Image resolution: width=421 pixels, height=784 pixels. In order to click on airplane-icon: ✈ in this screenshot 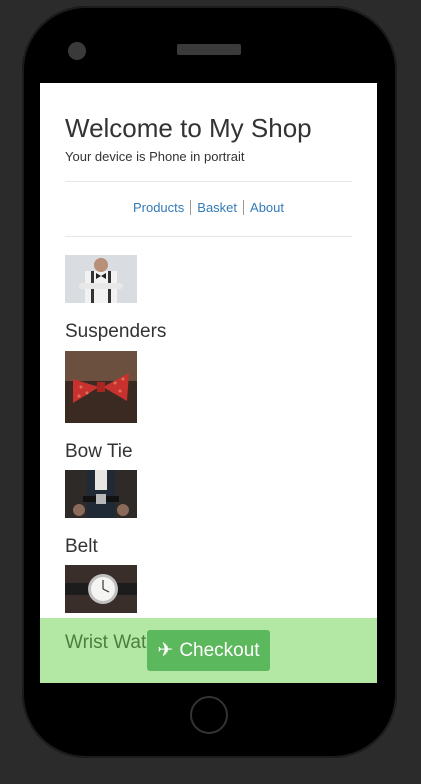, I will do `click(165, 650)`.